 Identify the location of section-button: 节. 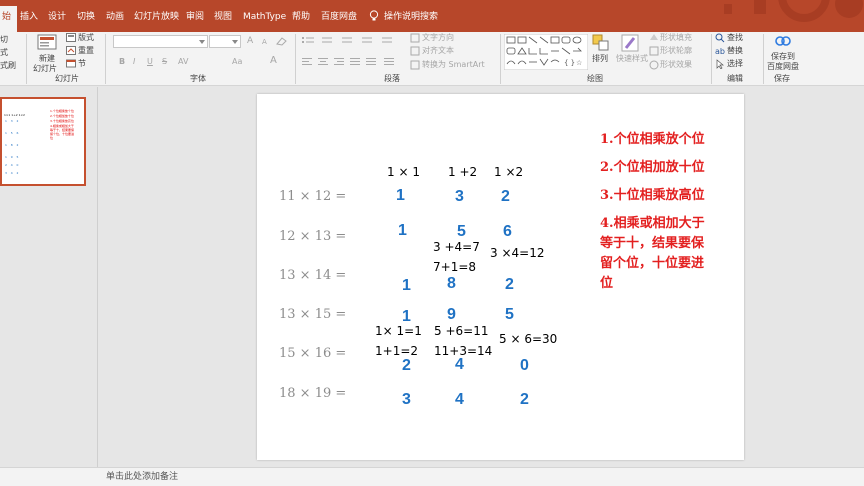
(82, 64).